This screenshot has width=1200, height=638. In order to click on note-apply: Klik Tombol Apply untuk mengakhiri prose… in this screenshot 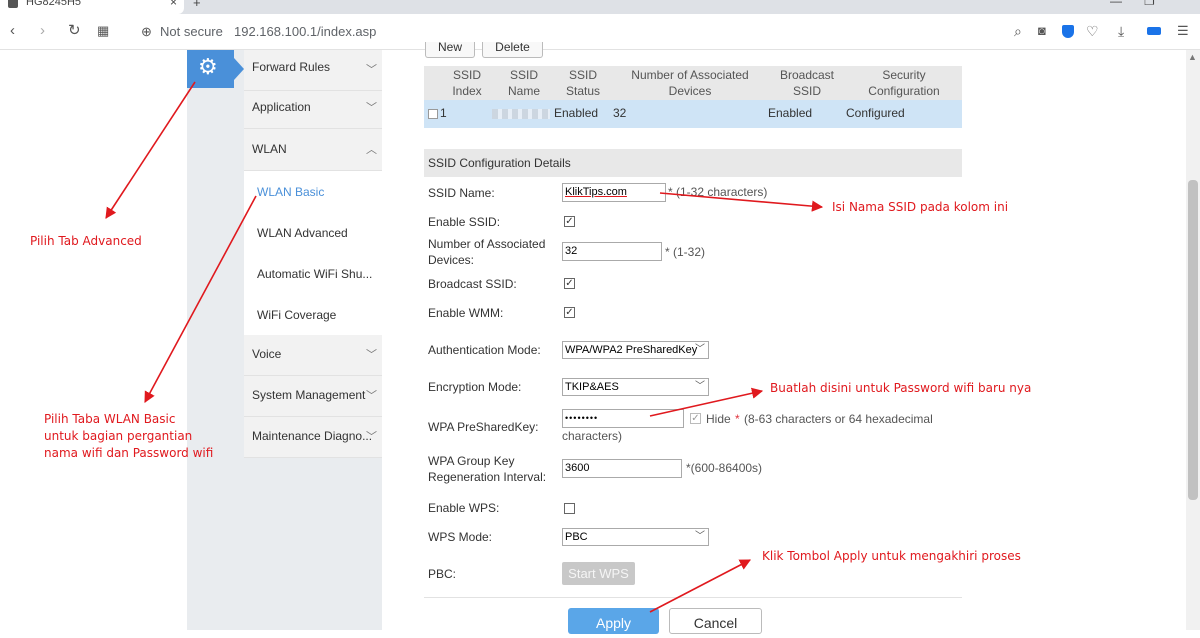, I will do `click(891, 556)`.